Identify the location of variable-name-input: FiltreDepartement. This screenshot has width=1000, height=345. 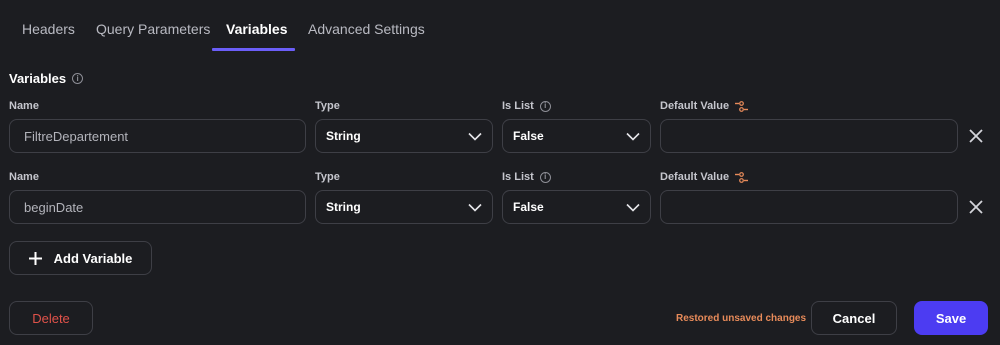
(157, 136).